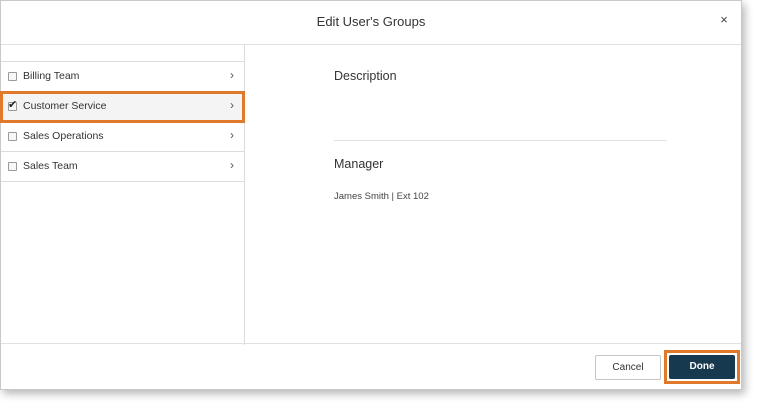  I want to click on dialog-title: Edit User's Groups, so click(371, 21).